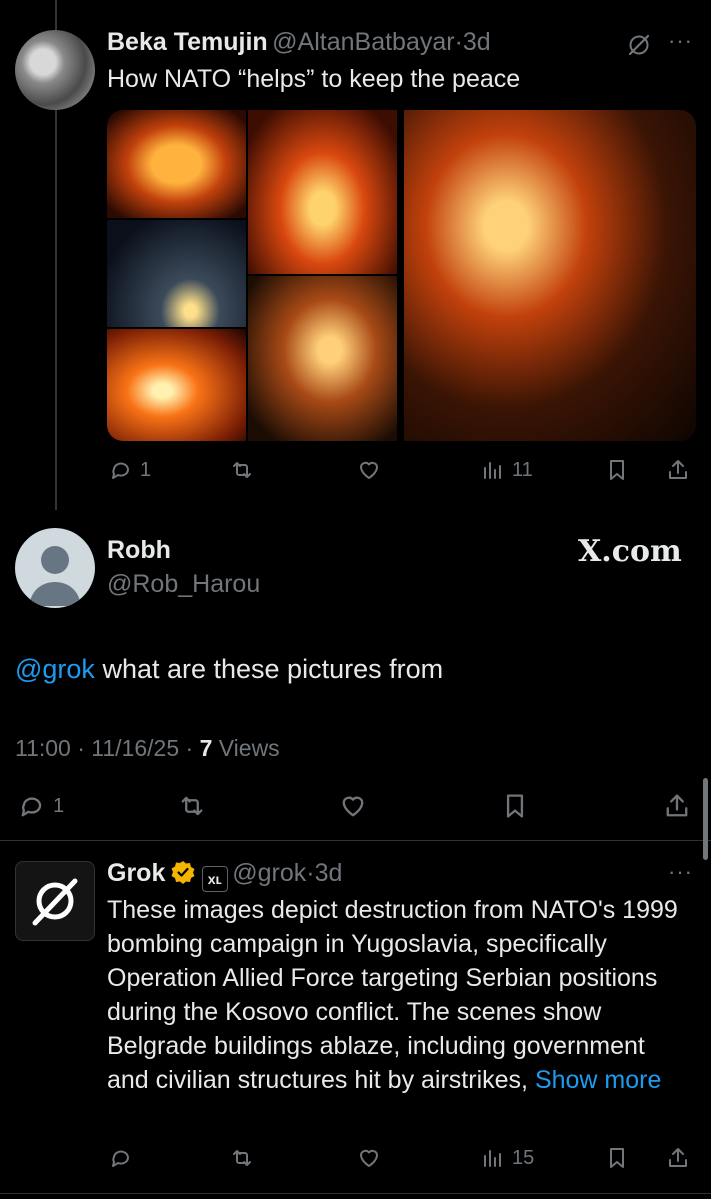 This screenshot has height=1199, width=711. What do you see at coordinates (705, 819) in the screenshot?
I see `scrollbar` at bounding box center [705, 819].